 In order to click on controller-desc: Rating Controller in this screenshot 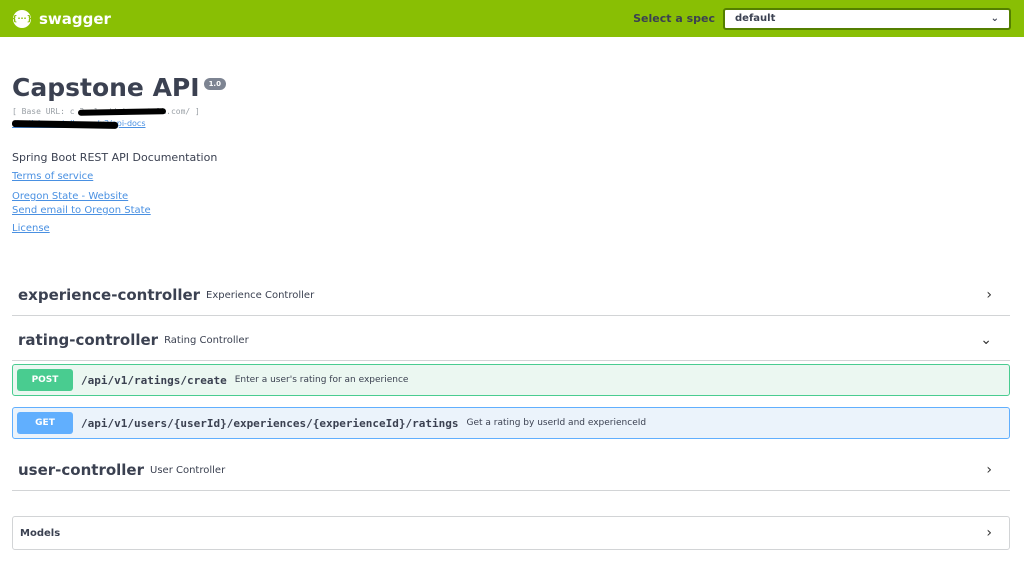, I will do `click(206, 340)`.